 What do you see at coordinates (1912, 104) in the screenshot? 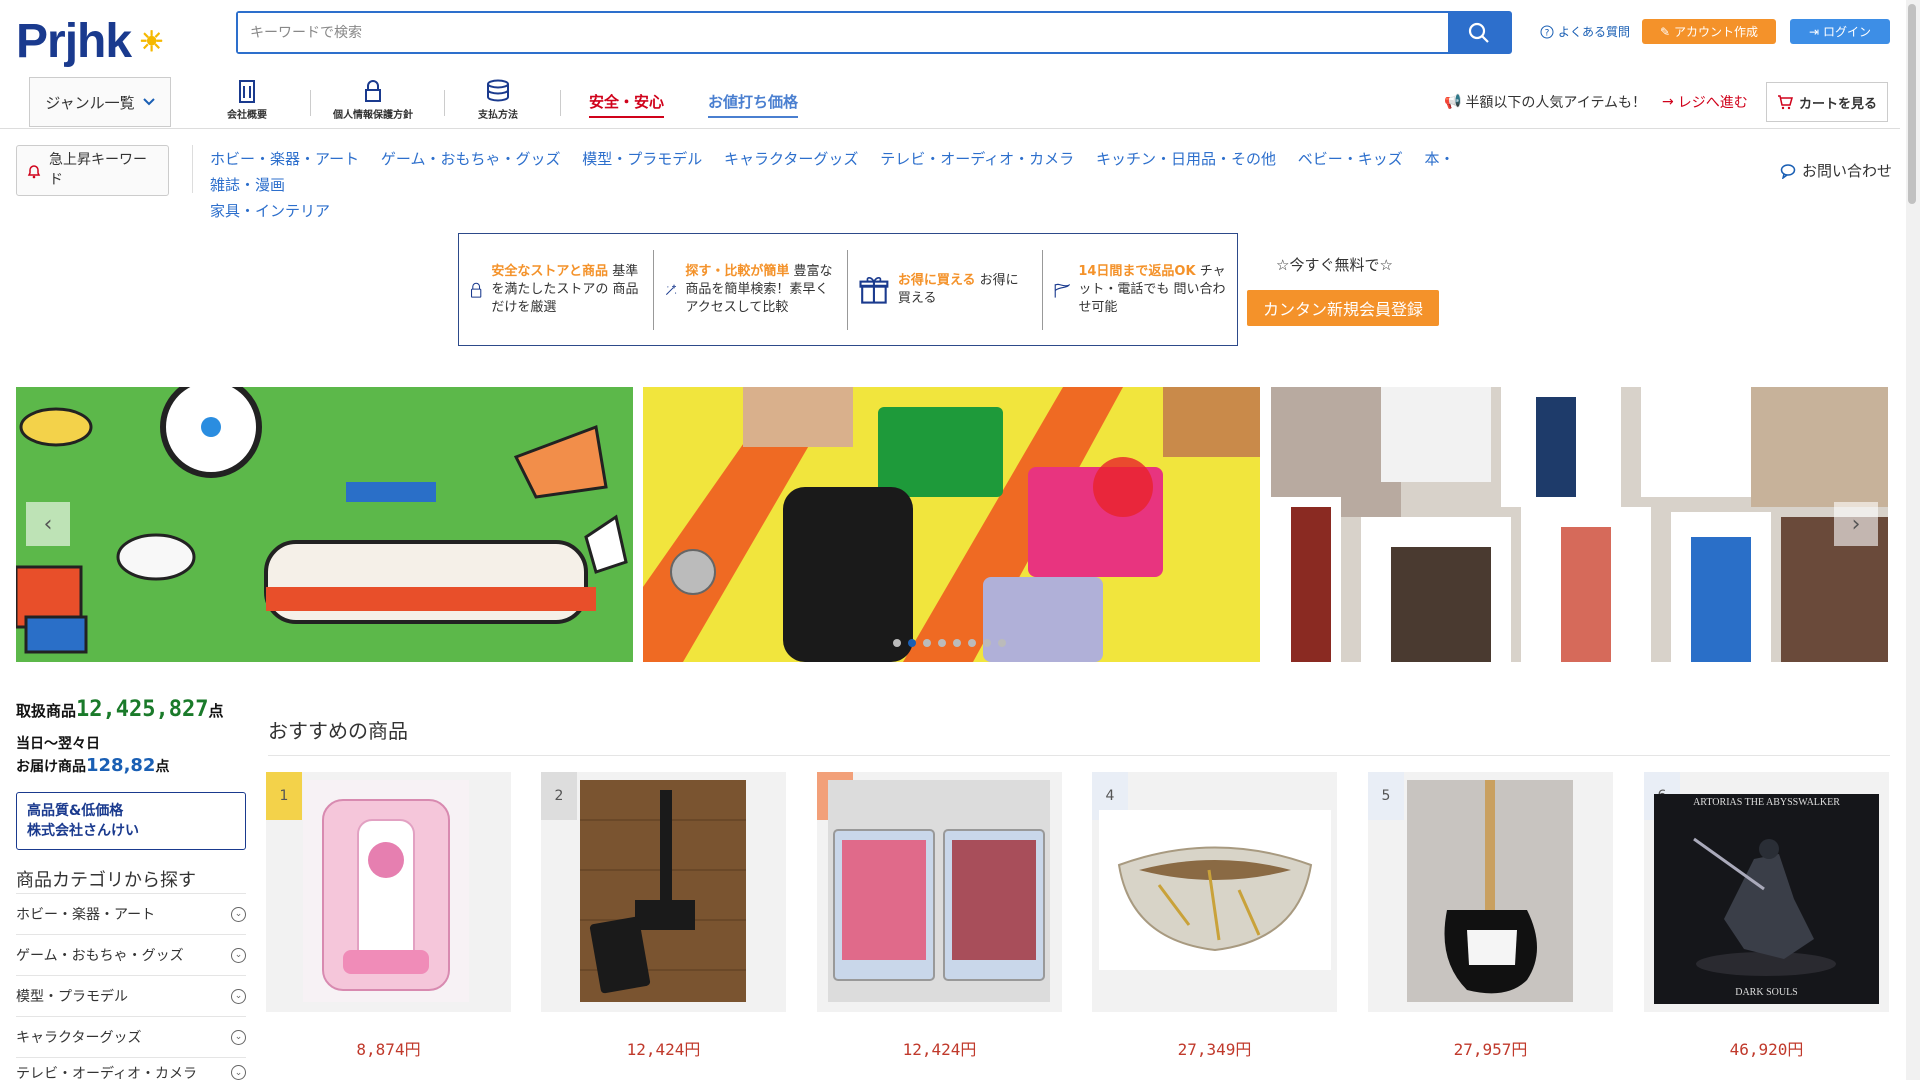
I see `scrollbar-thumb` at bounding box center [1912, 104].